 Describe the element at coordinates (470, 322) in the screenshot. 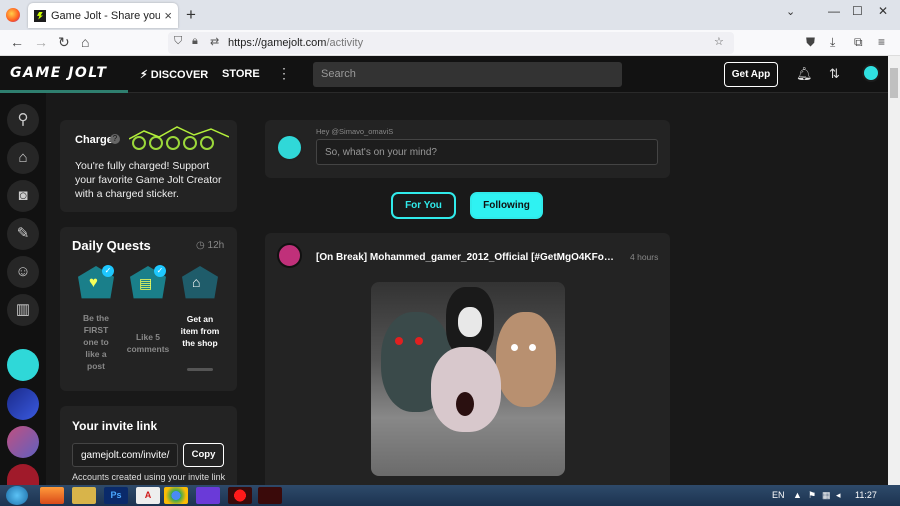

I see `pale-face` at that location.